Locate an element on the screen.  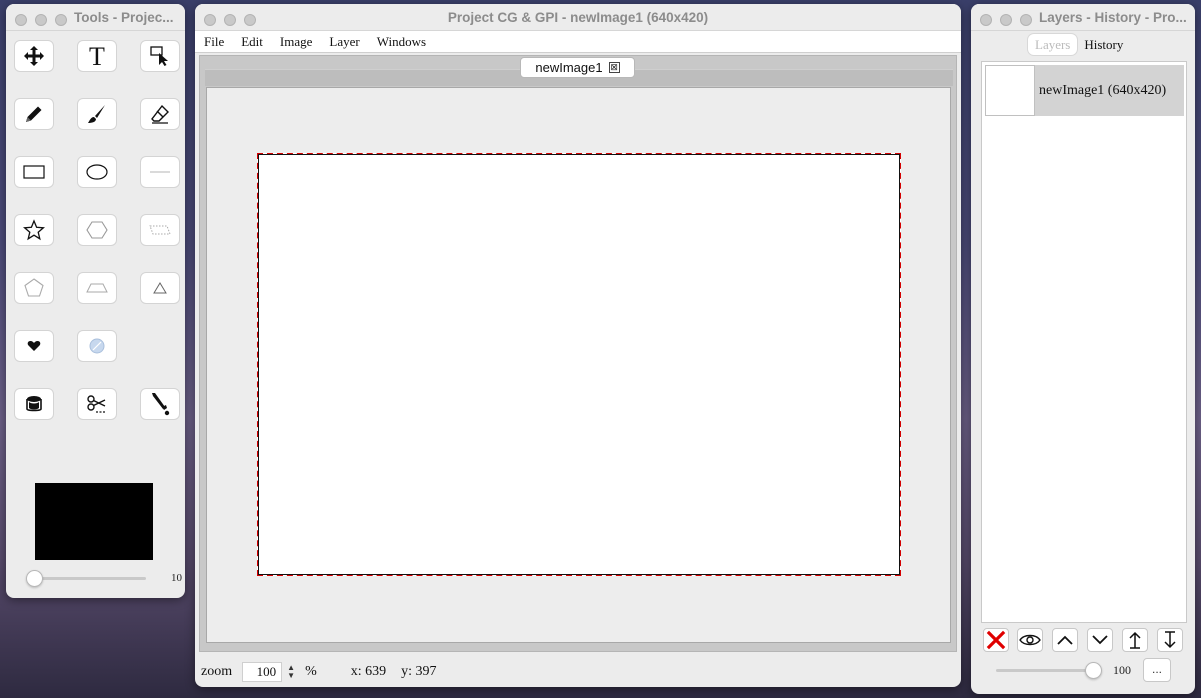
menu-edit: Edit is located at coordinates (252, 42).